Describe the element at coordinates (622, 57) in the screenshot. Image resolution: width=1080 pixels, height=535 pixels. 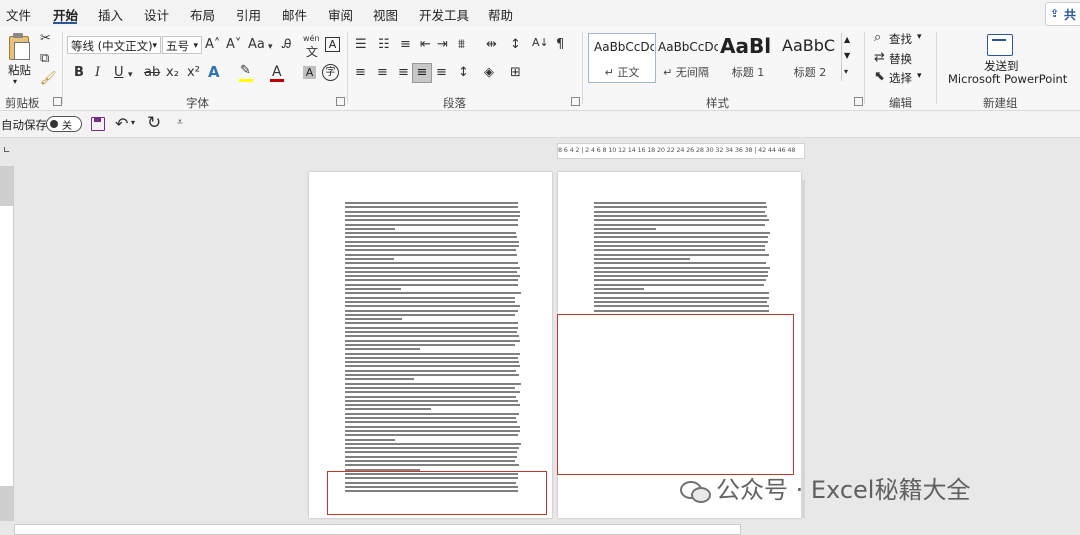
I see `style-normal: AaBbCcDc ↵ 正文` at that location.